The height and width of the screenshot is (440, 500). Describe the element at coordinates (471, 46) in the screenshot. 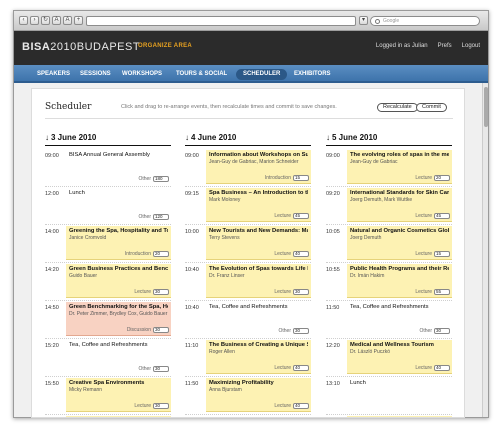

I see `logout-link: Logout` at that location.